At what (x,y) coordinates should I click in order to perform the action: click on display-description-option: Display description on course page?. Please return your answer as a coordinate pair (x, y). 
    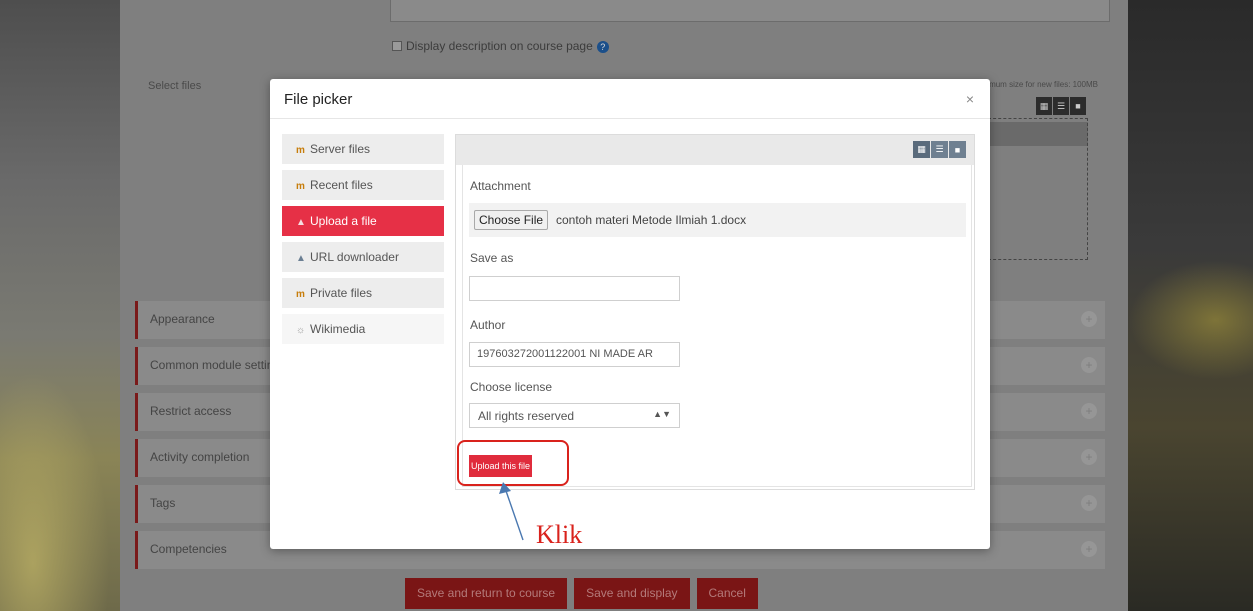
    Looking at the image, I should click on (500, 46).